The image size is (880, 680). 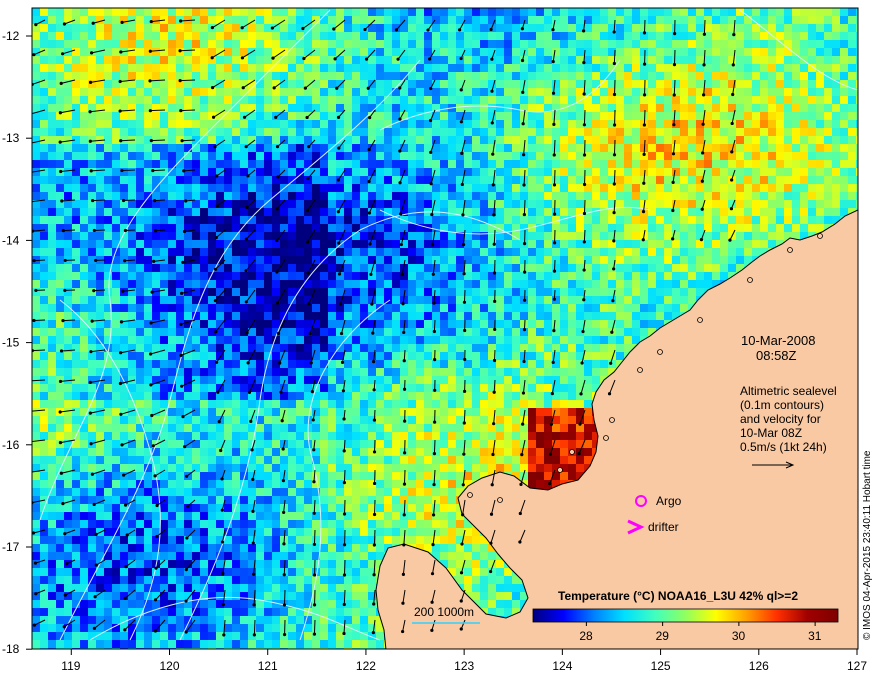 What do you see at coordinates (739, 636) in the screenshot?
I see `colorbar-tick-label: 30` at bounding box center [739, 636].